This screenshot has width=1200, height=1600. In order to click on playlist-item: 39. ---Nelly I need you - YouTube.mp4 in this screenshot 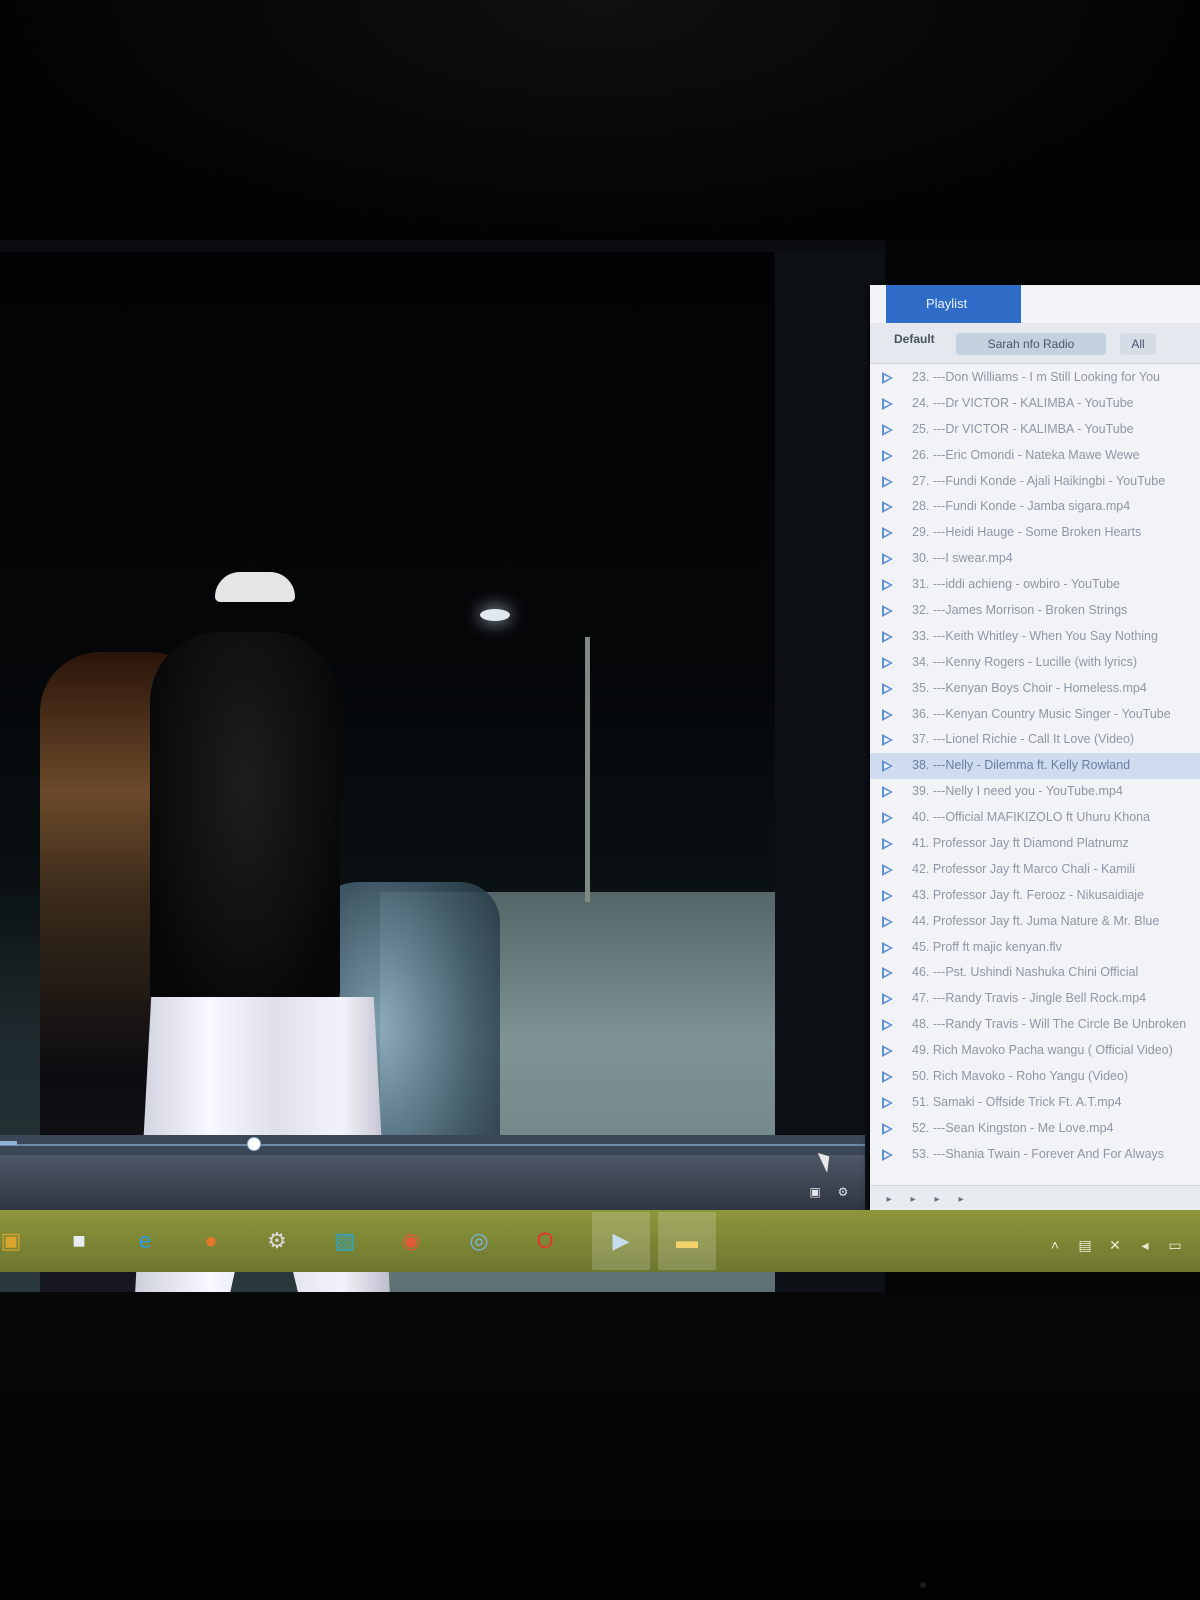, I will do `click(1035, 792)`.